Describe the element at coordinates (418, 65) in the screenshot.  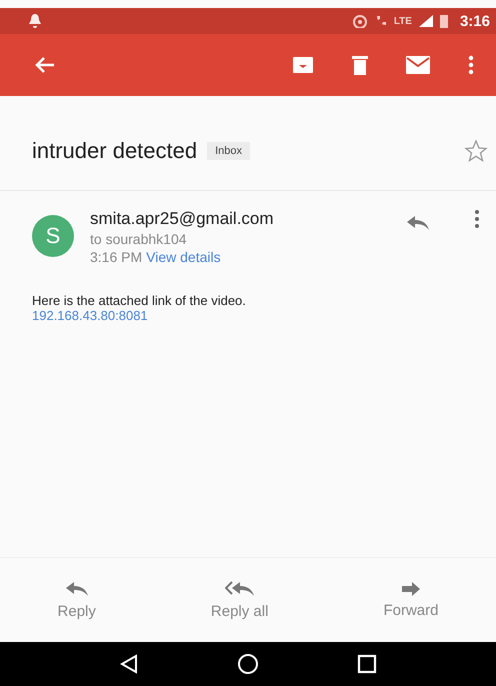
I see `mail-icon` at that location.